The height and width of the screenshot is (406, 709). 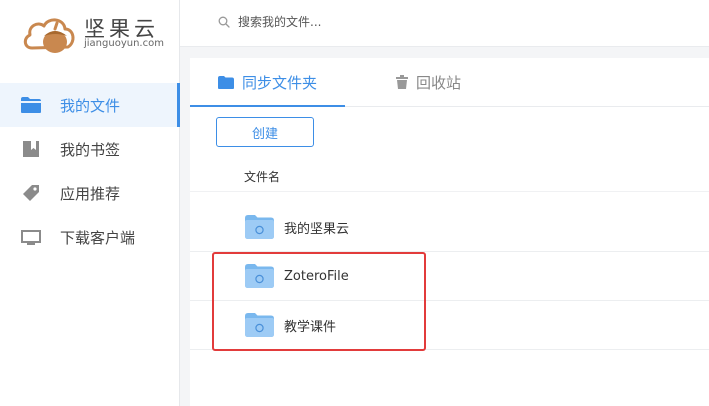 What do you see at coordinates (317, 229) in the screenshot?
I see `file-name: 我的坚果云` at bounding box center [317, 229].